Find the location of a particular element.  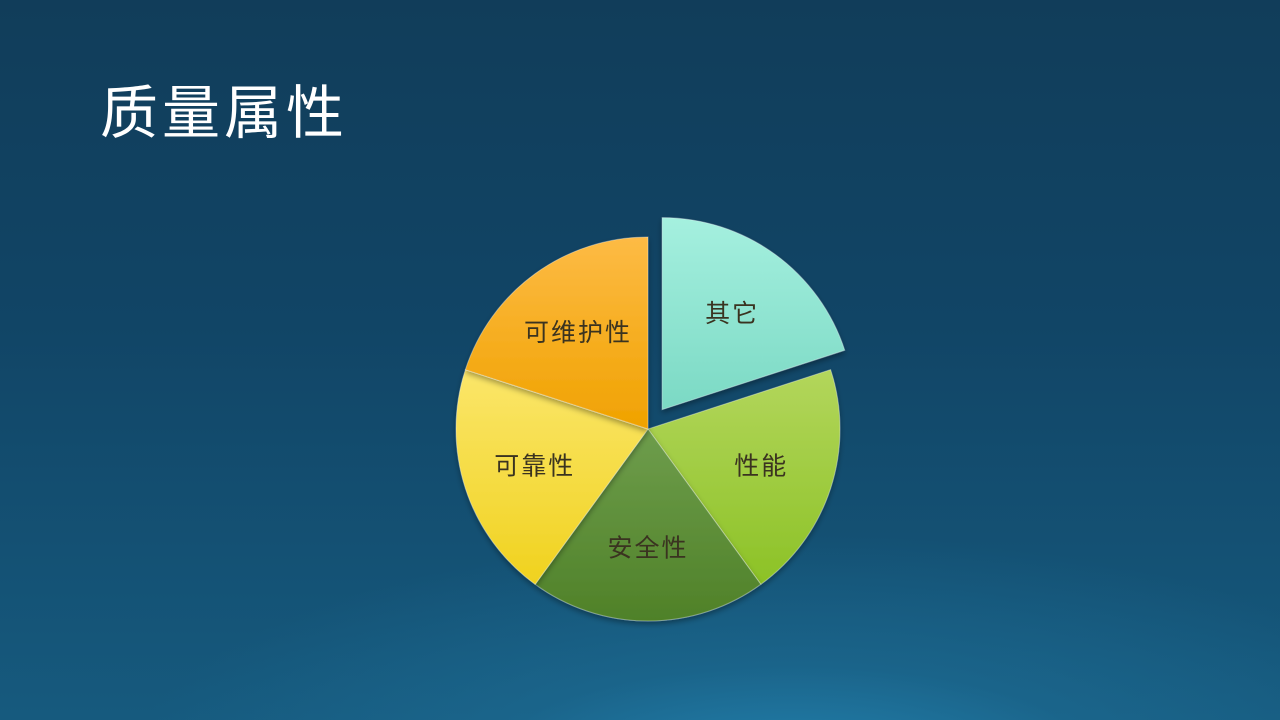

pie-slice-label-1: 其它 is located at coordinates (732, 313).